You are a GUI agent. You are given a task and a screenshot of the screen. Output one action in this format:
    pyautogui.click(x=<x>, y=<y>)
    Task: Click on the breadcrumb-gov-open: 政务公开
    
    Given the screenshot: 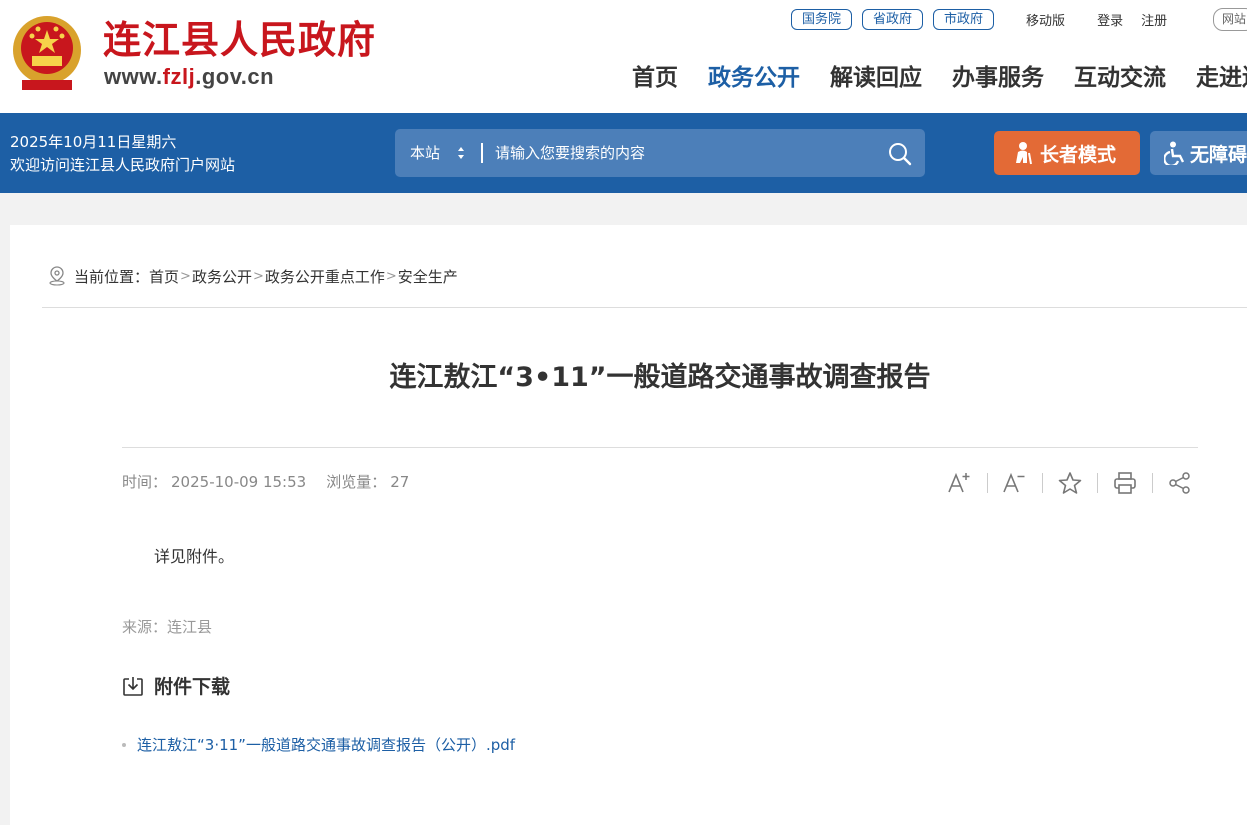 What is the action you would take?
    pyautogui.click(x=222, y=276)
    